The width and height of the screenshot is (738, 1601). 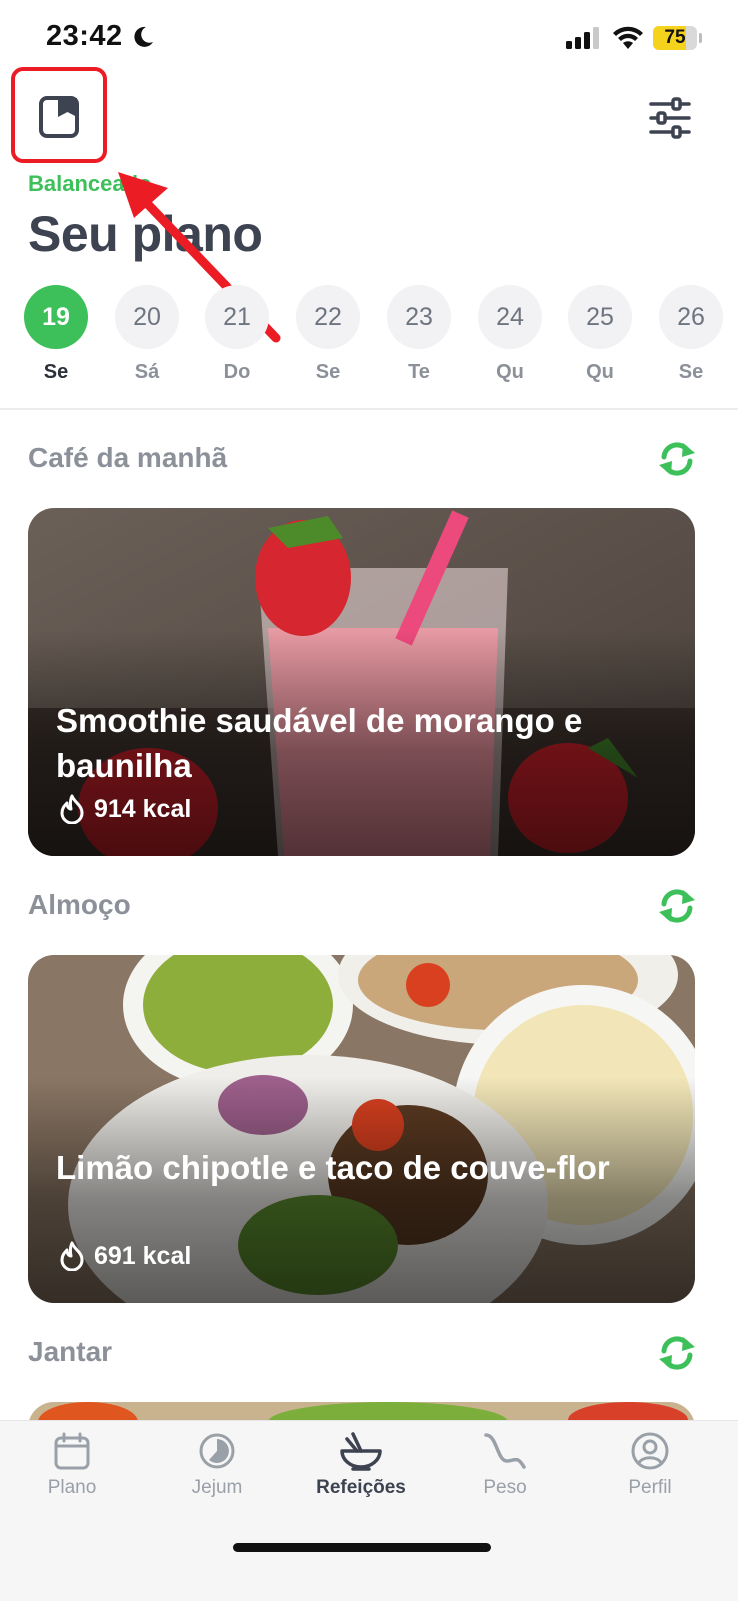 What do you see at coordinates (319, 743) in the screenshot?
I see `meal-title: Smoothie saudável de morango e baunilha` at bounding box center [319, 743].